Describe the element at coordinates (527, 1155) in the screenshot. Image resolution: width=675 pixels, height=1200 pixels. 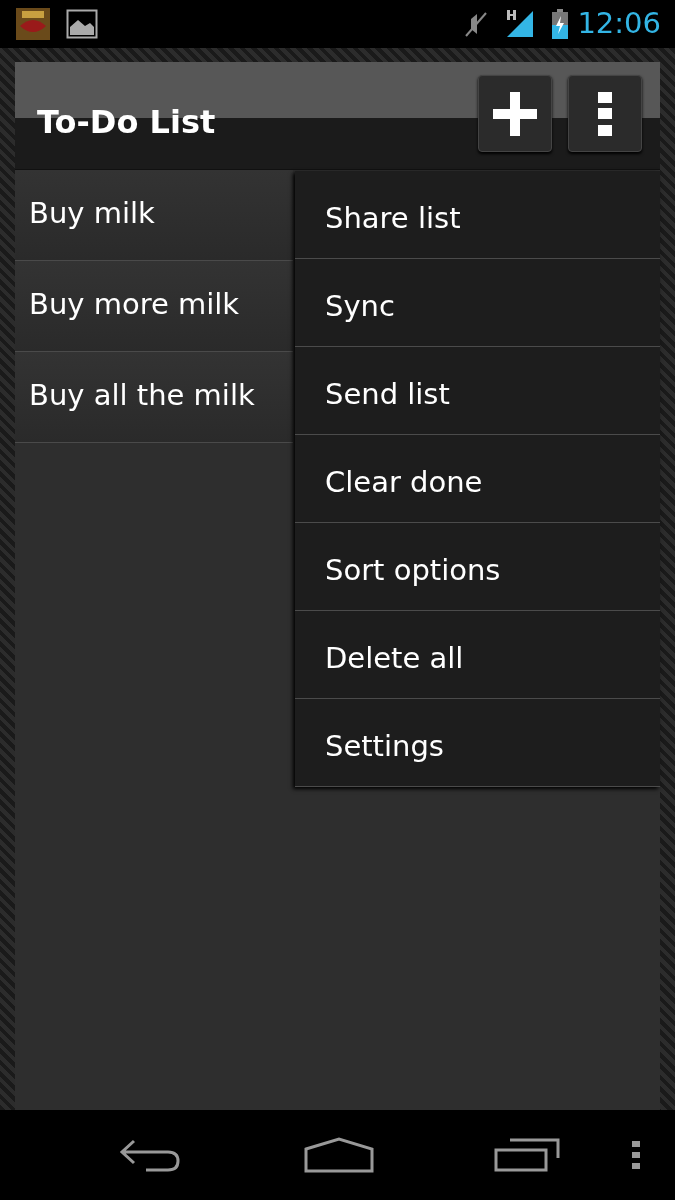
I see `recent-apps-icon` at that location.